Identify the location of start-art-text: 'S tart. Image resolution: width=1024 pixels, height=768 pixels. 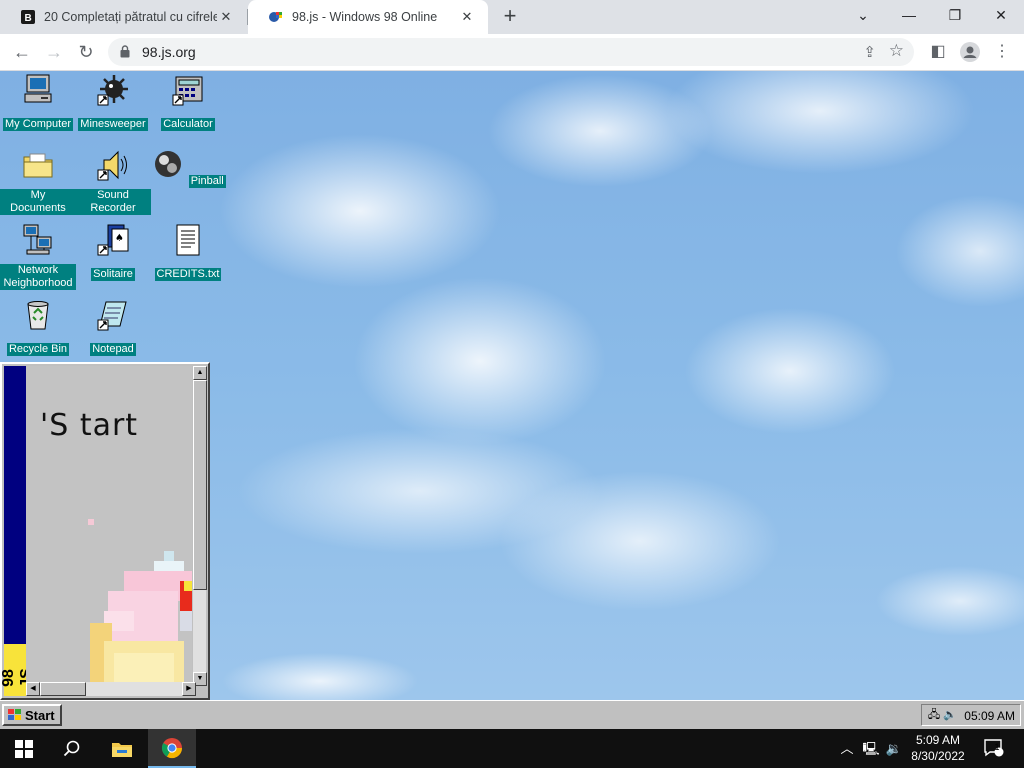
(89, 425).